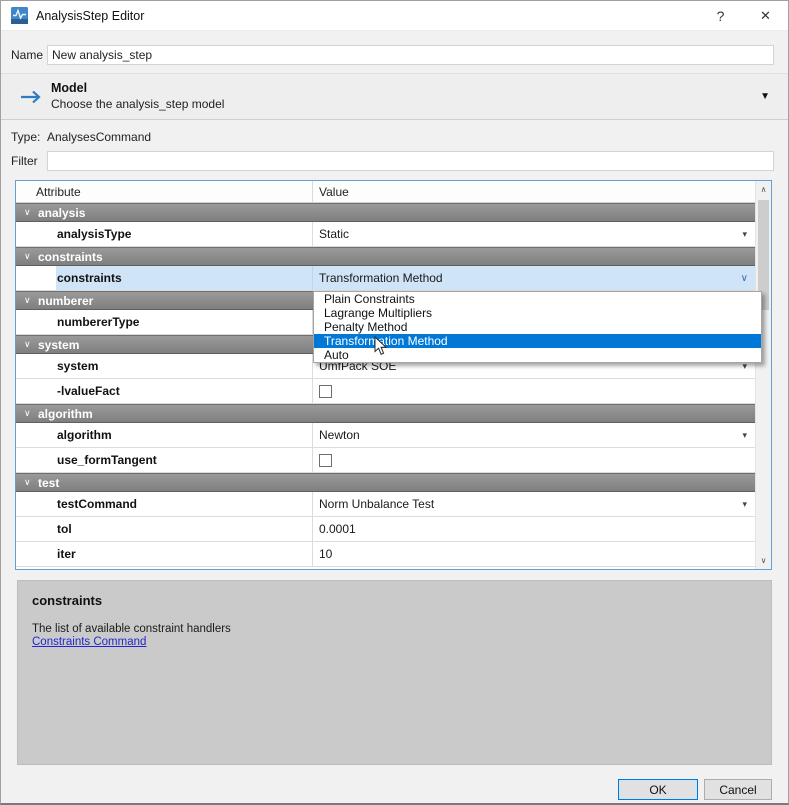 This screenshot has height=805, width=789. Describe the element at coordinates (763, 560) in the screenshot. I see `scroll-down-icon: ∨` at that location.